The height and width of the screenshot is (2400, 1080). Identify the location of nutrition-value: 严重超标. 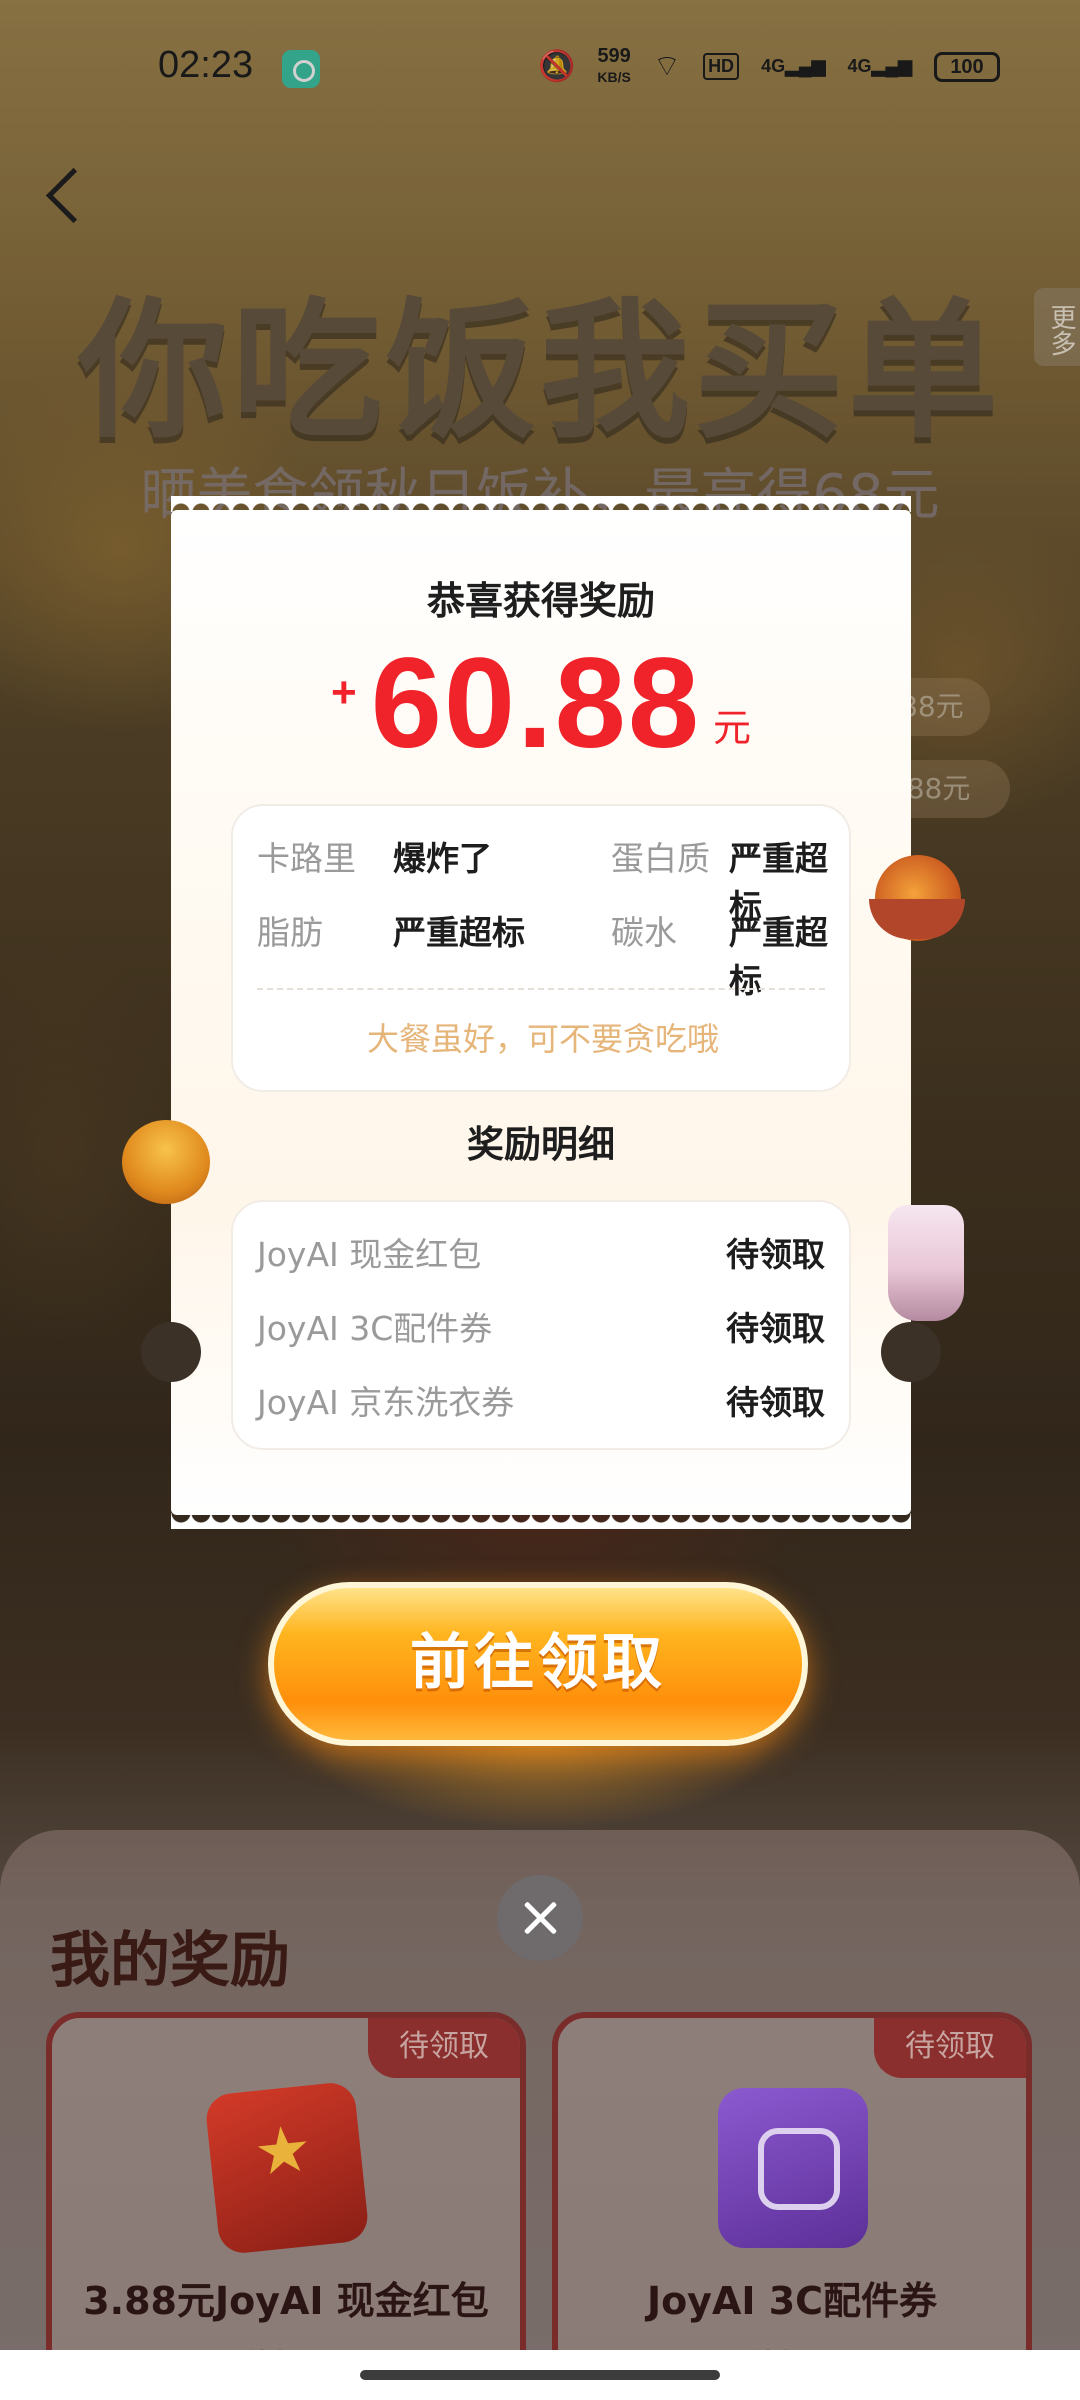
(459, 932).